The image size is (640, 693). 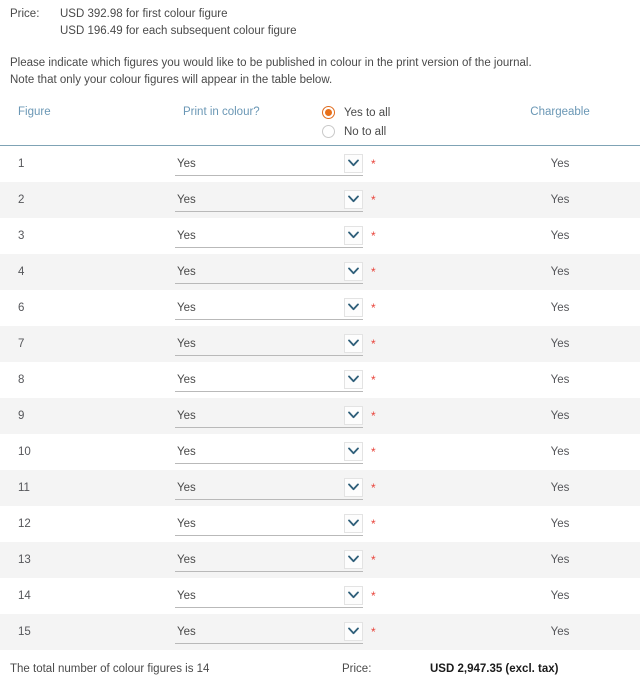 I want to click on table-row: 13 Yes * Yes, so click(x=320, y=560).